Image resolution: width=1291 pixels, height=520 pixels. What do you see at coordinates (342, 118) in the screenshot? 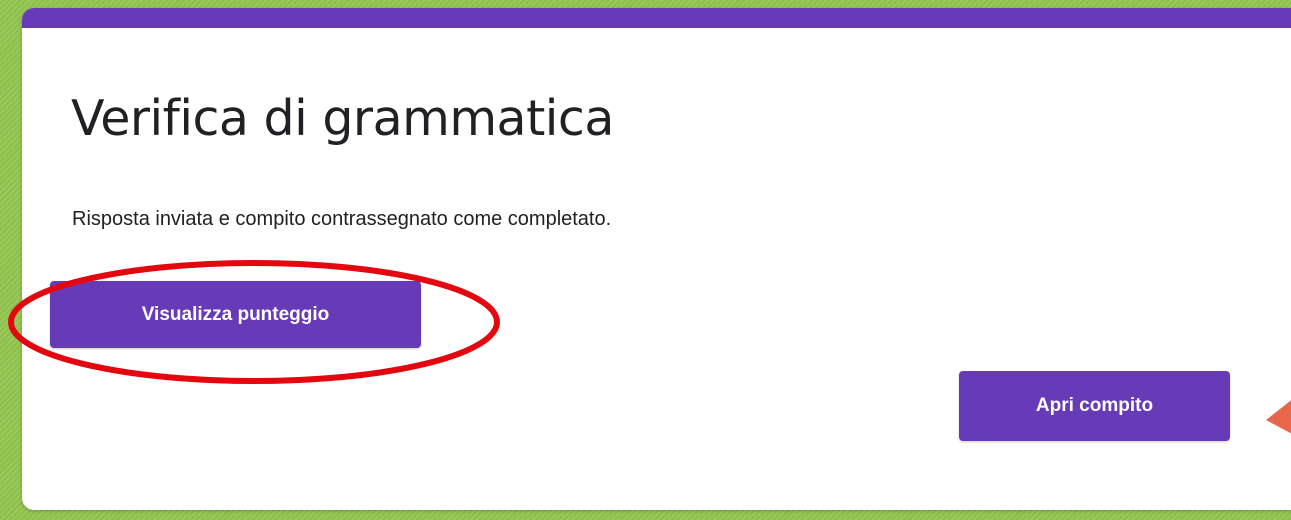
I see `form-title: Verifica di grammatica` at bounding box center [342, 118].